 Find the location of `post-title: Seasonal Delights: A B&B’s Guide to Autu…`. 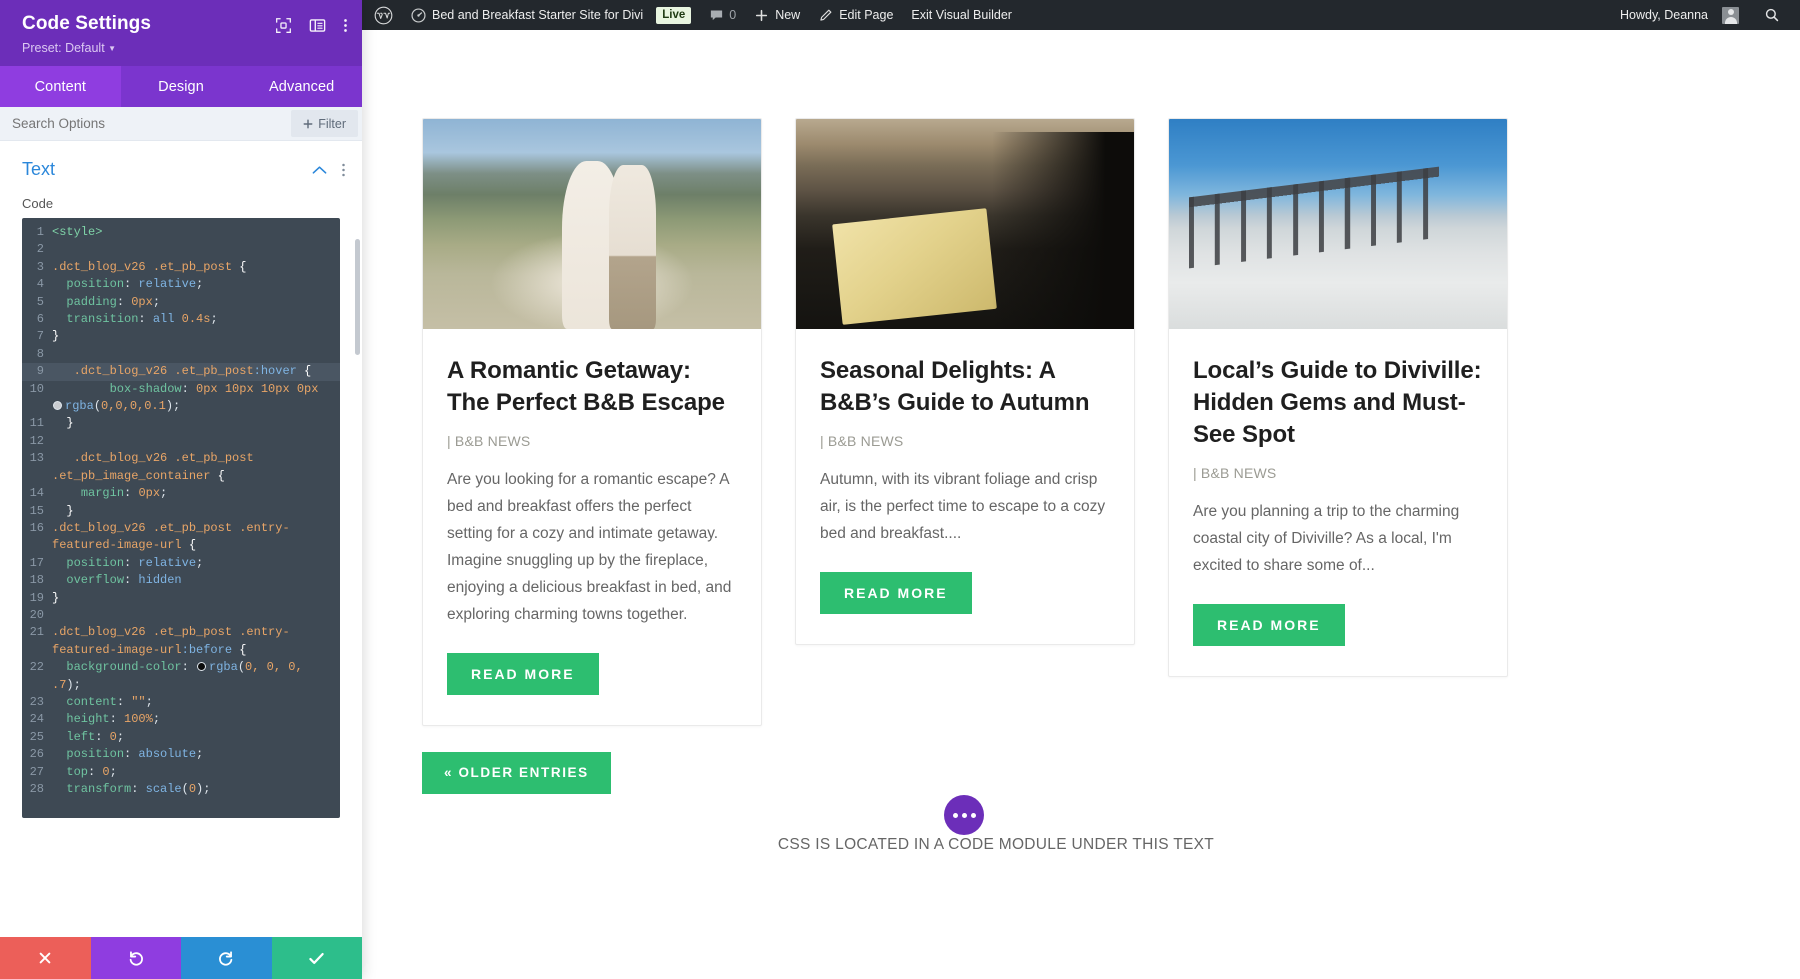

post-title: Seasonal Delights: A B&B’s Guide to Autu… is located at coordinates (965, 387).